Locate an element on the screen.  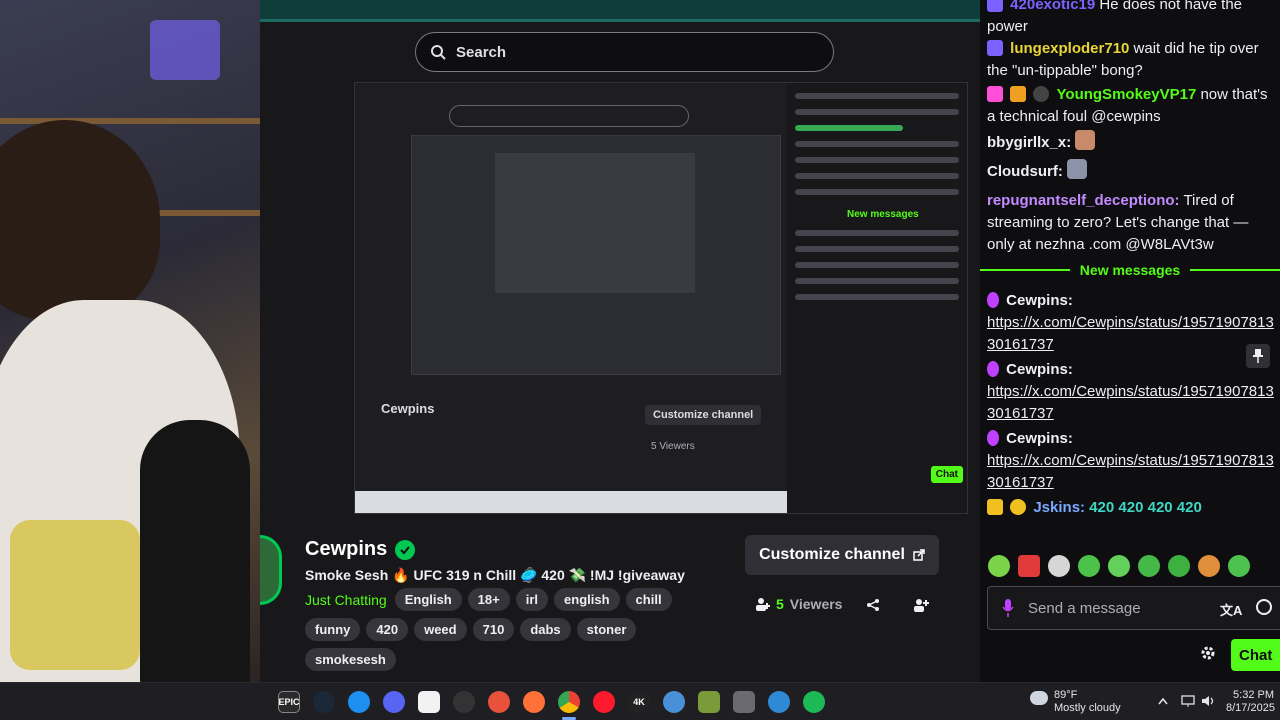
chat-username: Jskins: is located at coordinates (1059, 507).